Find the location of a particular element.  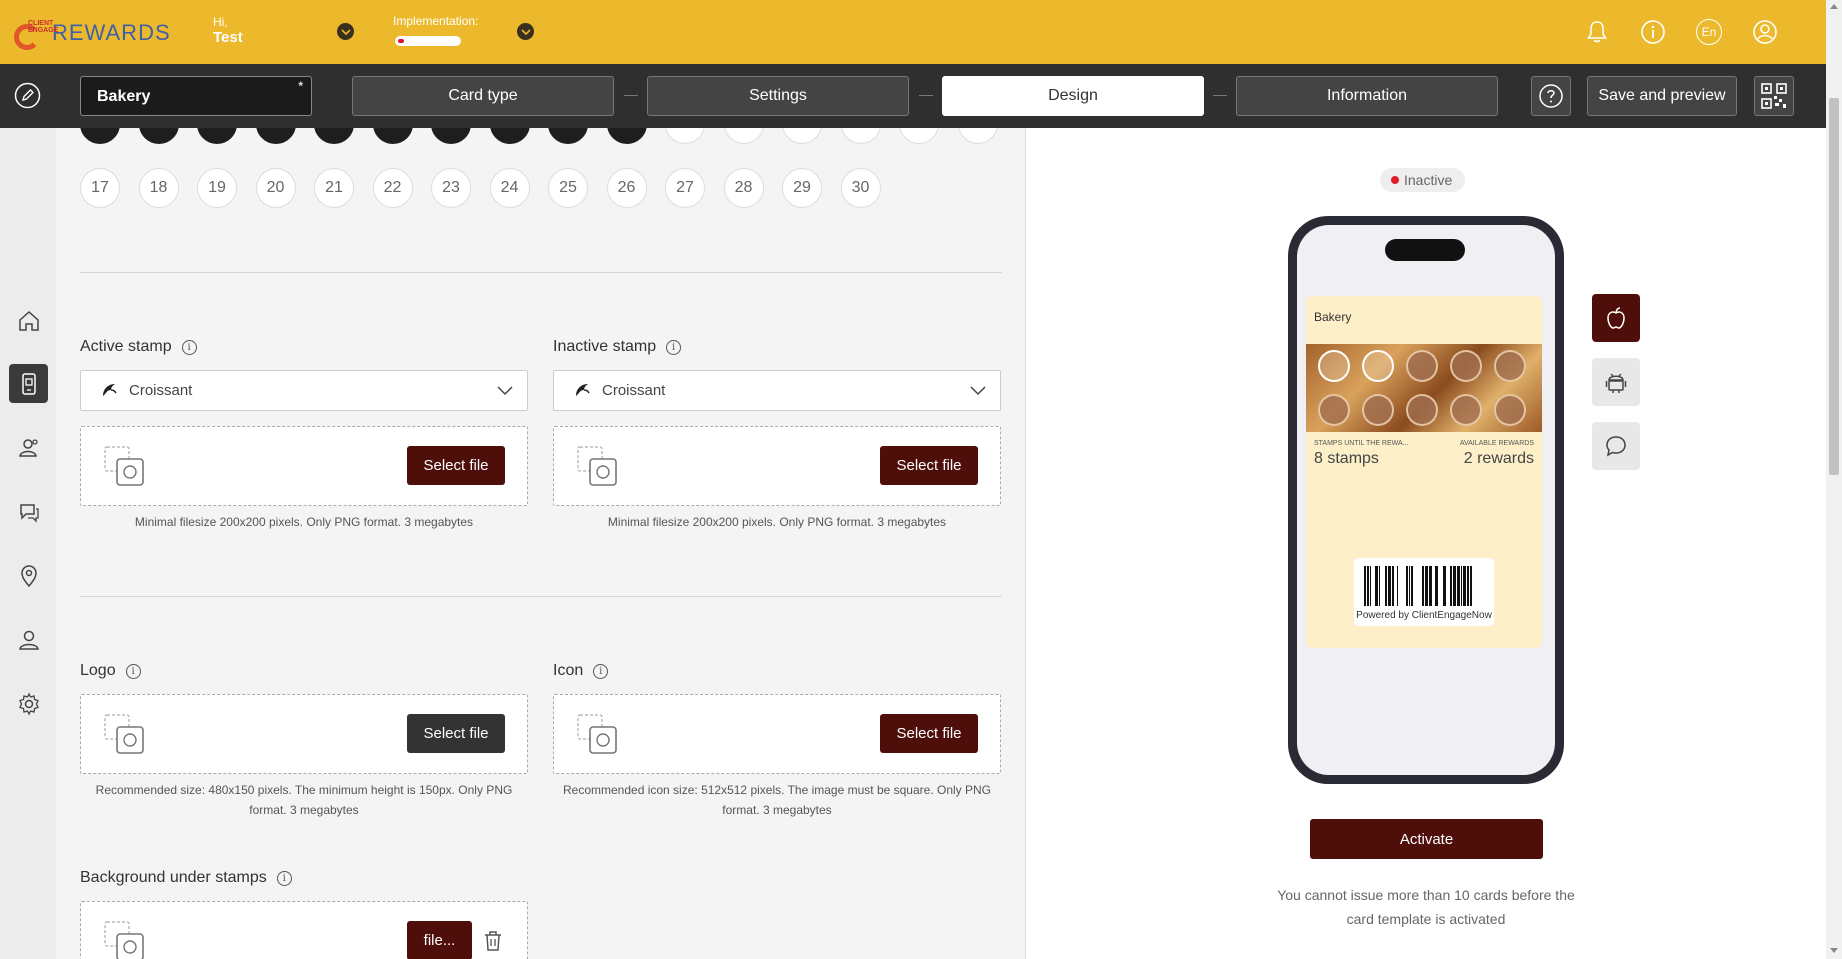

active-stamp-select-file-button: Select file is located at coordinates (456, 465).